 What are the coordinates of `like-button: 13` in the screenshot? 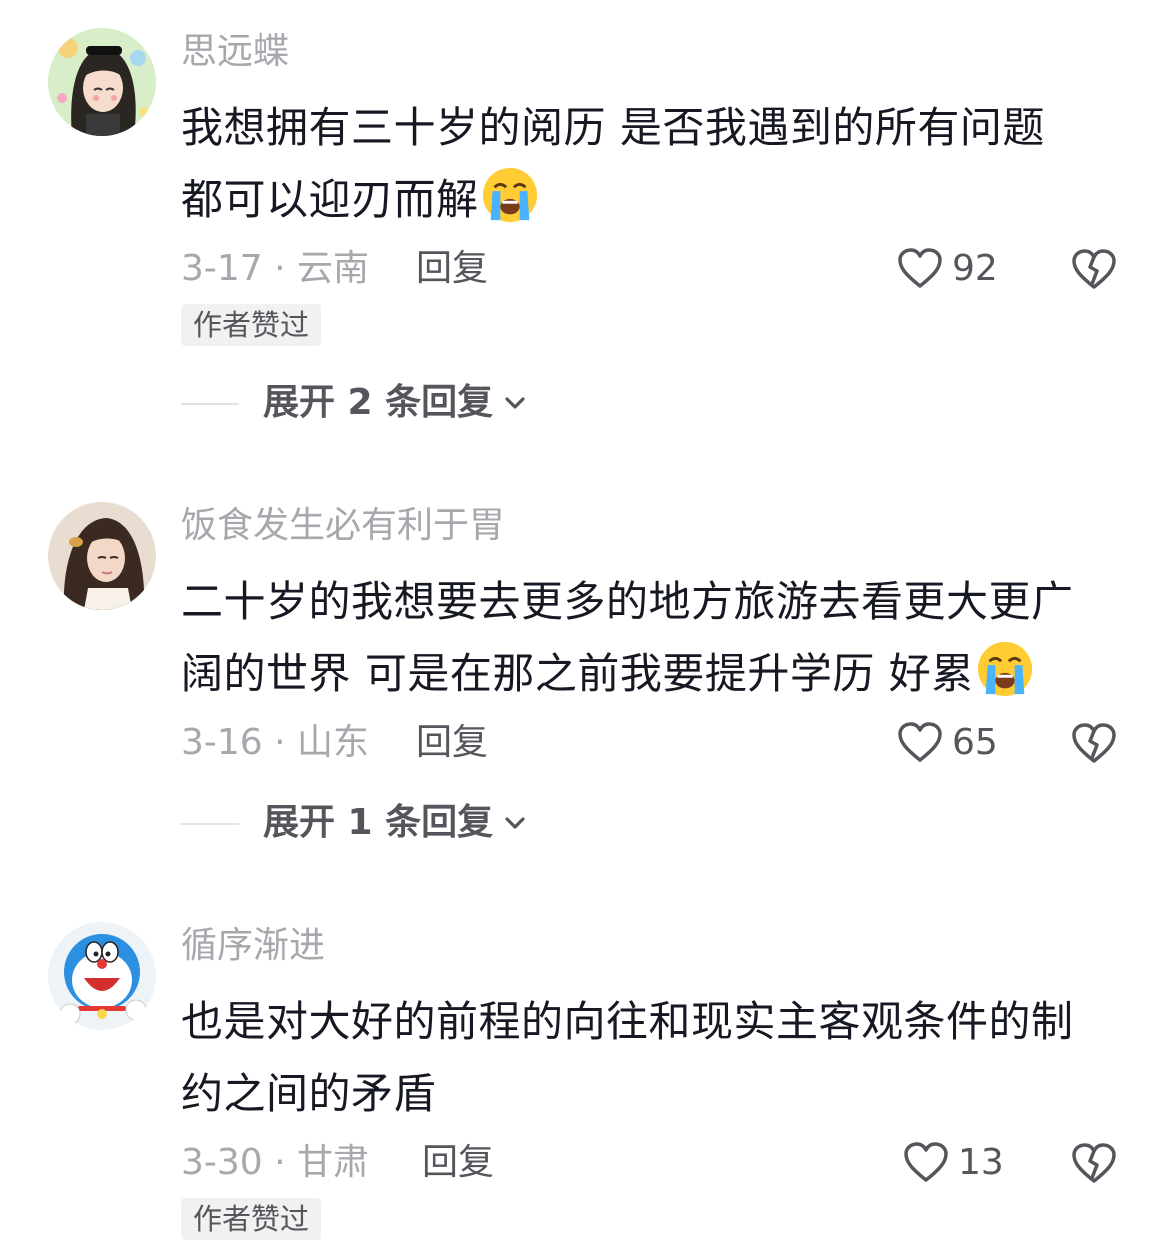 It's located at (953, 1163).